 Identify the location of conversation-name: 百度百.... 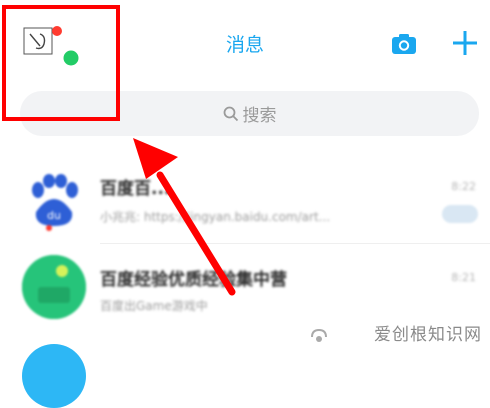
(135, 189).